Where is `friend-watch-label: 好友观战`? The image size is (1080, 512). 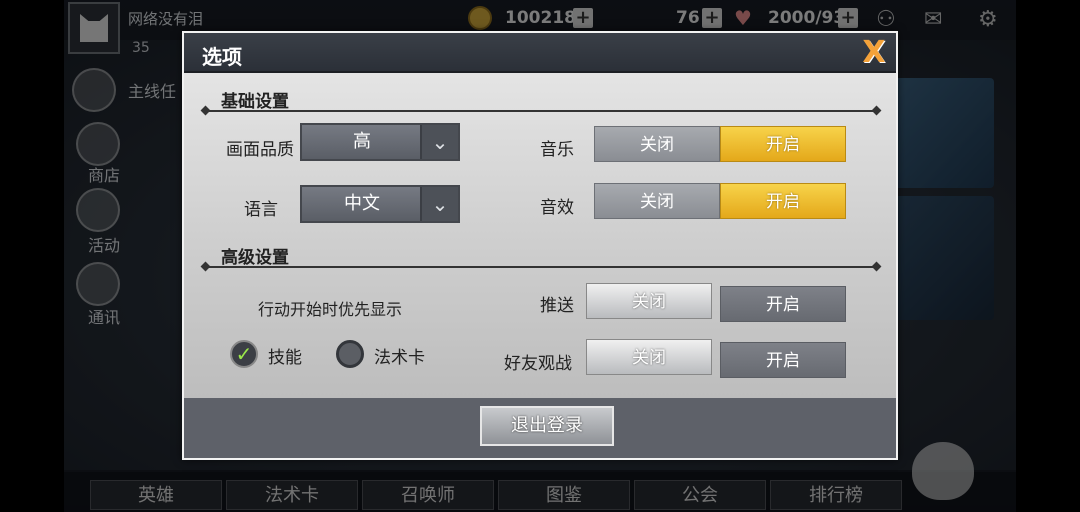 friend-watch-label: 好友观战 is located at coordinates (538, 364).